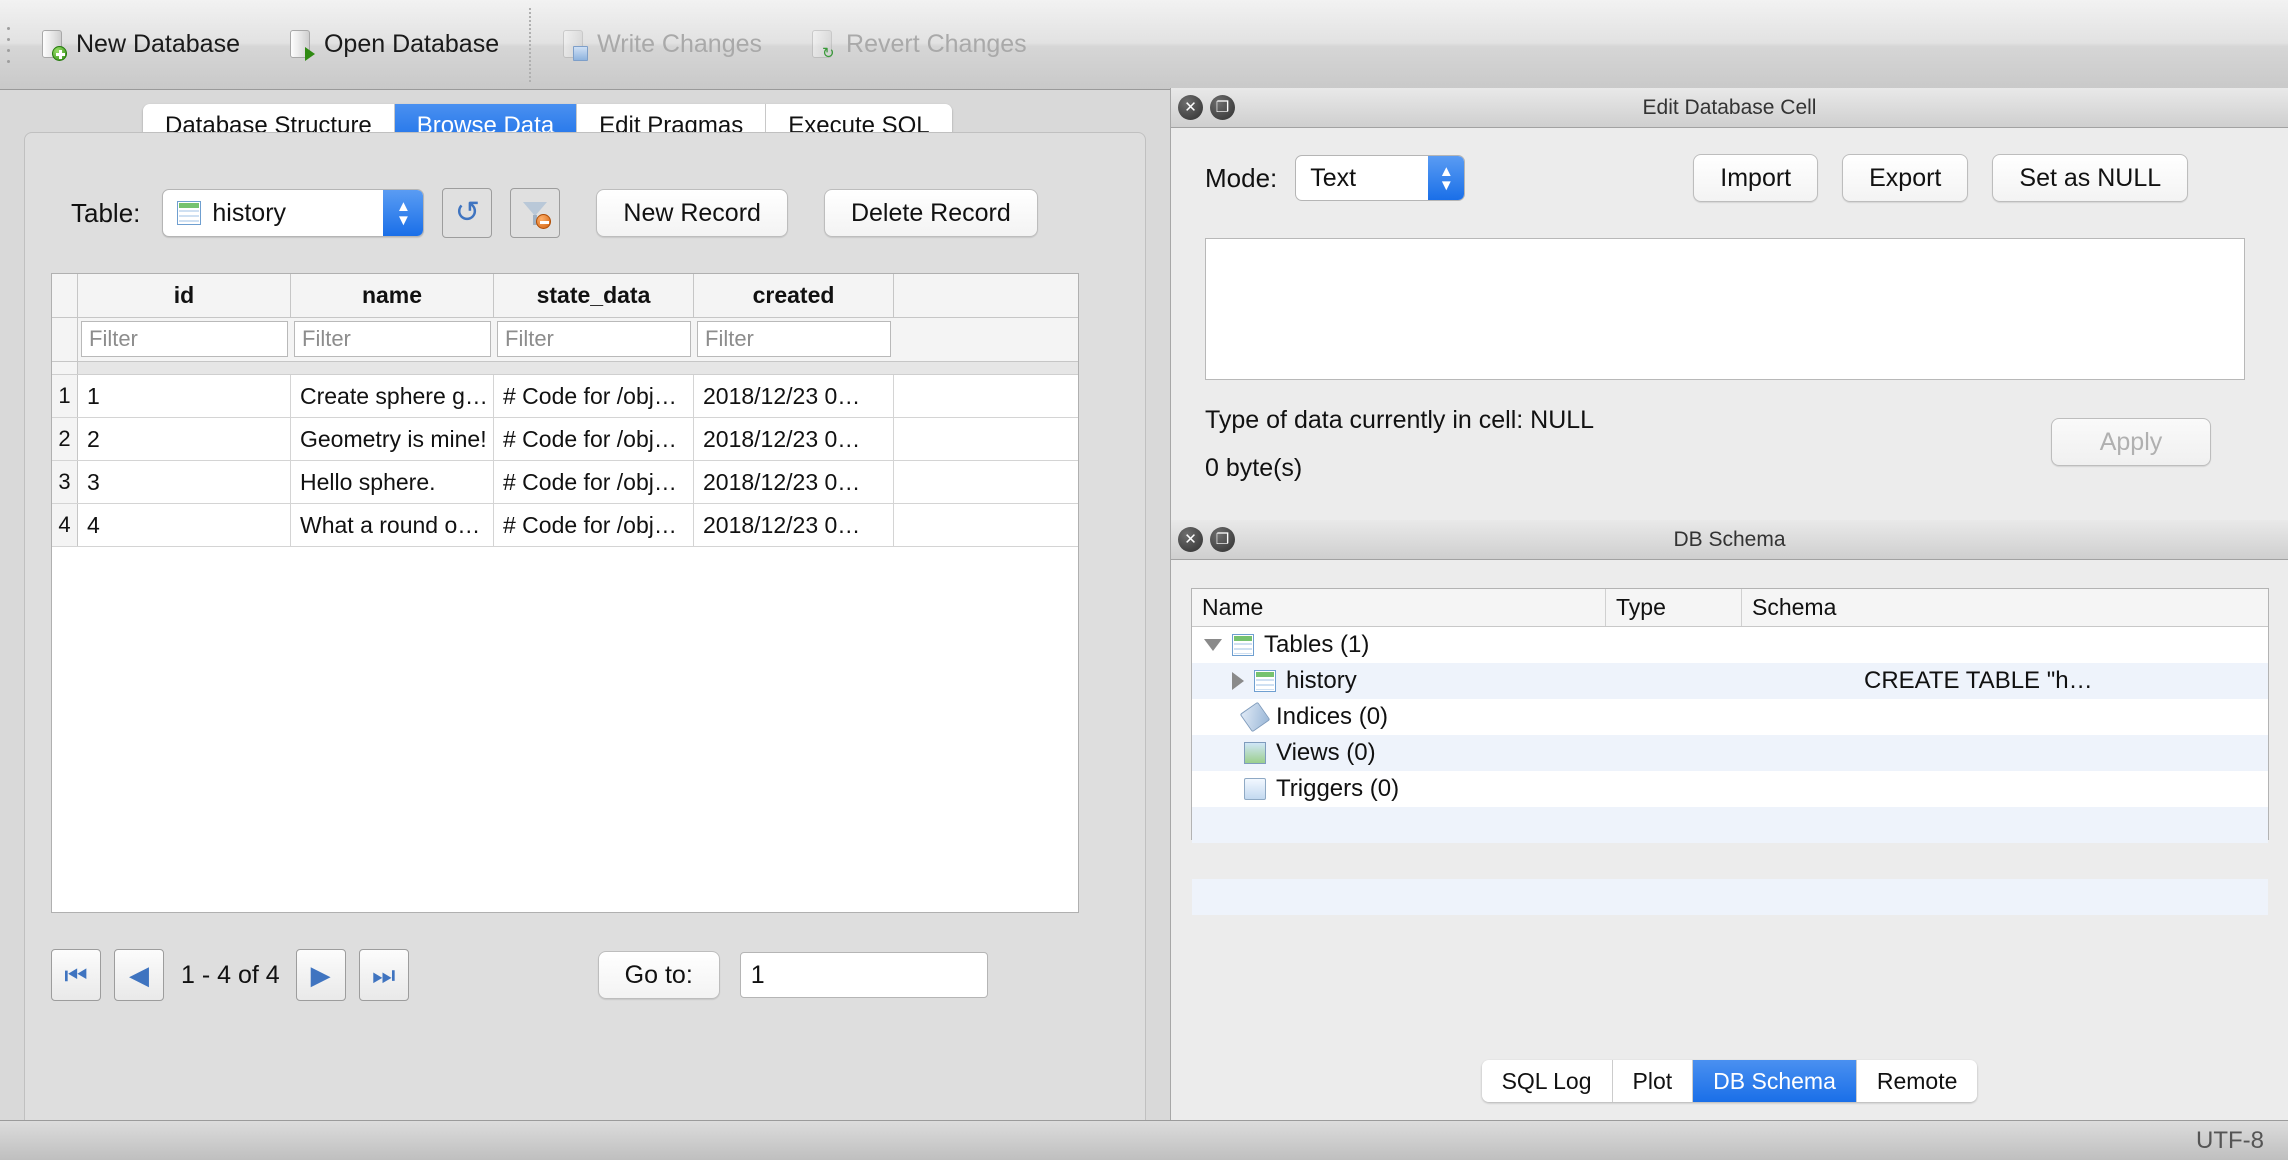 The height and width of the screenshot is (1160, 2288). Describe the element at coordinates (1905, 178) in the screenshot. I see `export-button: Export` at that location.